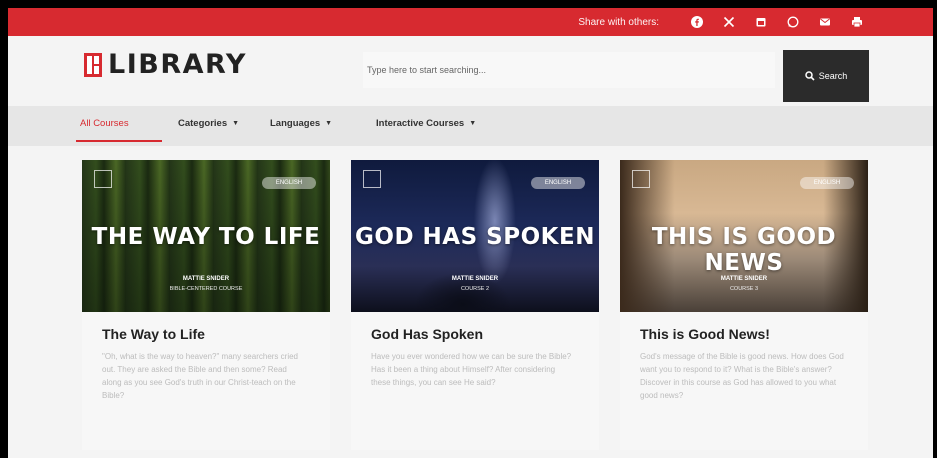  I want to click on search-button: Search, so click(826, 76).